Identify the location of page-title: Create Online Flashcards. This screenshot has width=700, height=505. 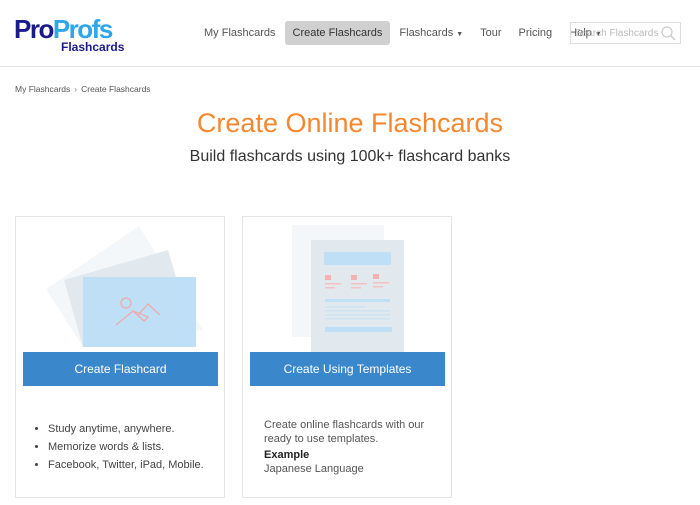
(350, 123).